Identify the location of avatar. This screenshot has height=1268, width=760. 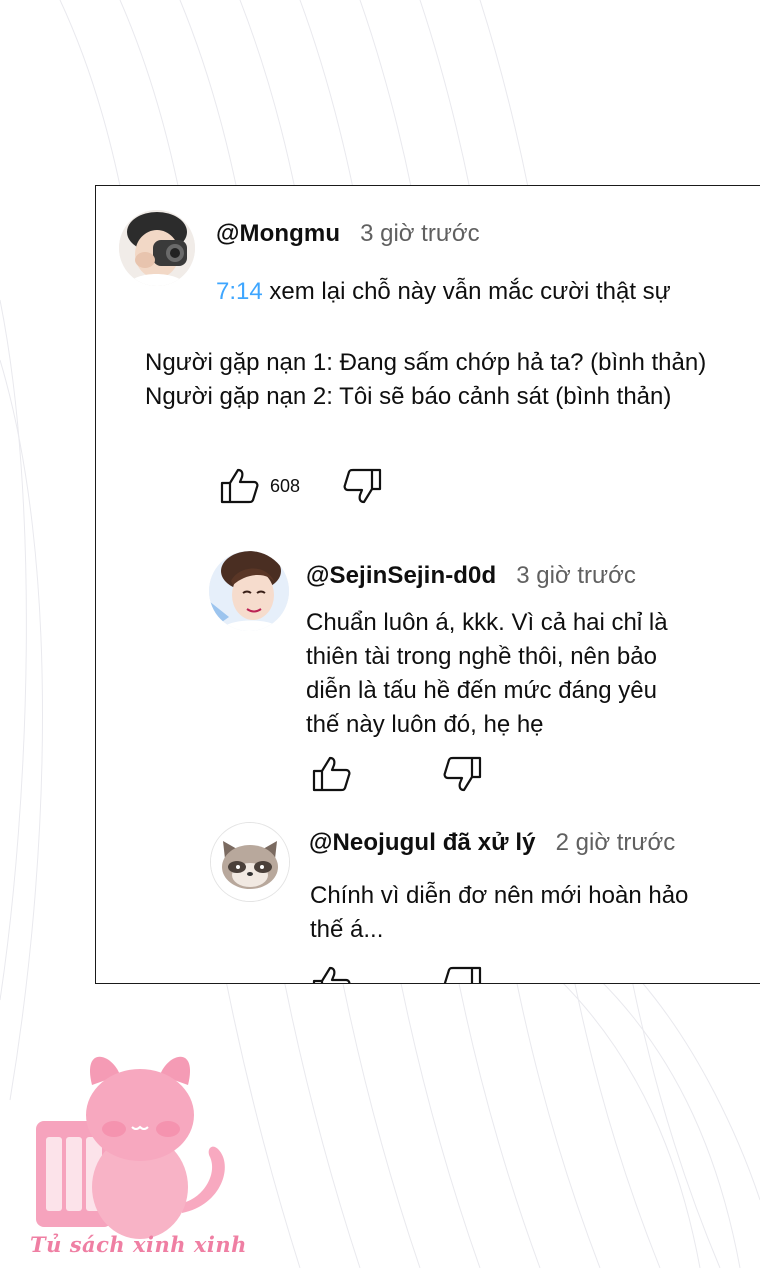
(157, 248).